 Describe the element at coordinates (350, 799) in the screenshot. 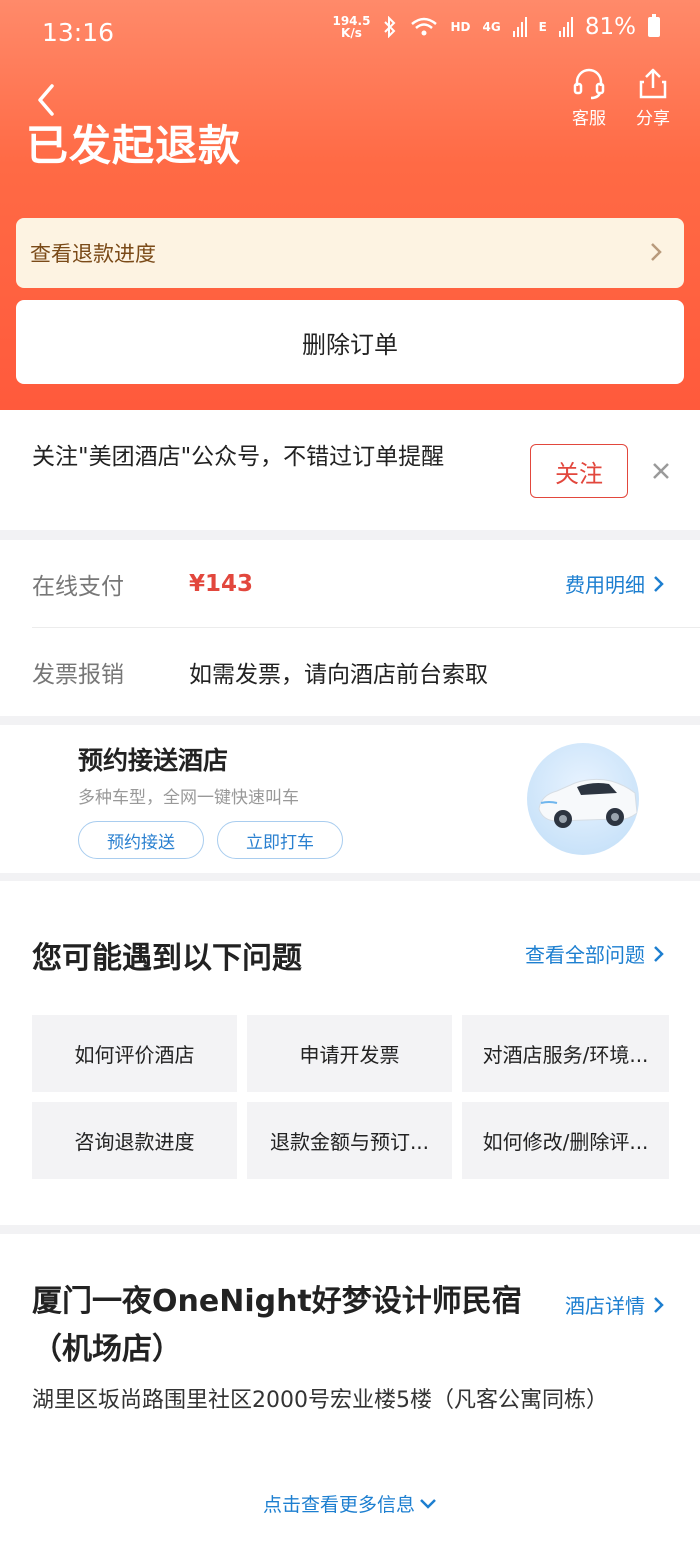

I see `transfer-section: 预约接送酒店 多种车型，全网一键快速叫车 预约接送 立即打车` at that location.